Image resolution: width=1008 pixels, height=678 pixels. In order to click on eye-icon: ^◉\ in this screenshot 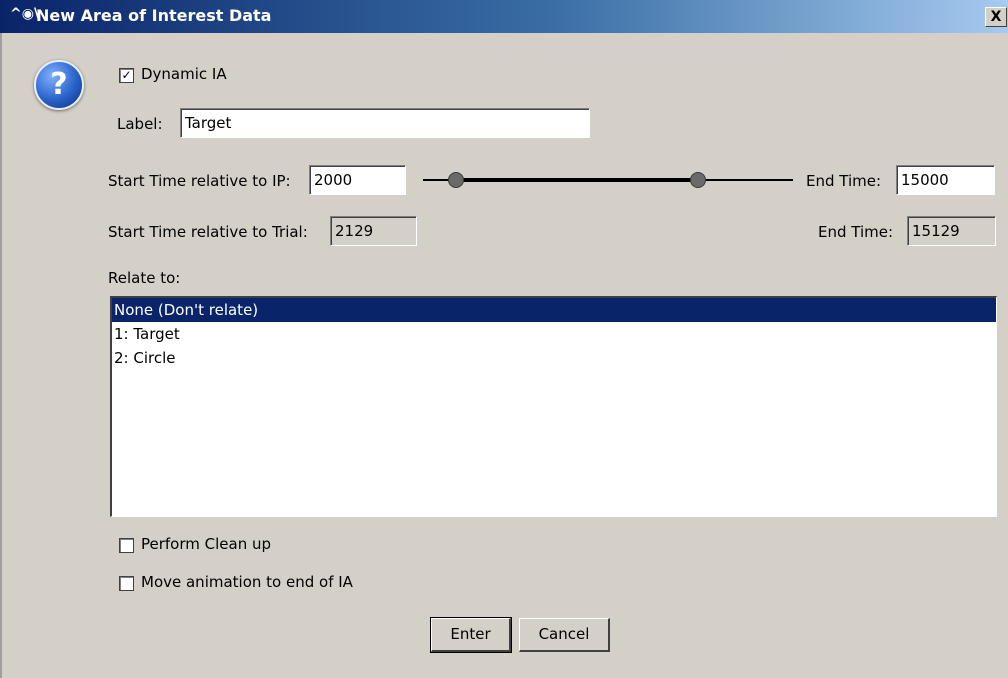, I will do `click(25, 14)`.